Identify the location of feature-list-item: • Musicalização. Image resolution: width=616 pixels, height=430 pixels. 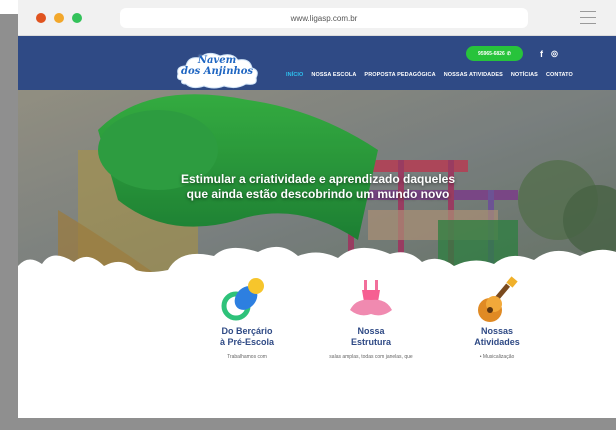
(497, 357).